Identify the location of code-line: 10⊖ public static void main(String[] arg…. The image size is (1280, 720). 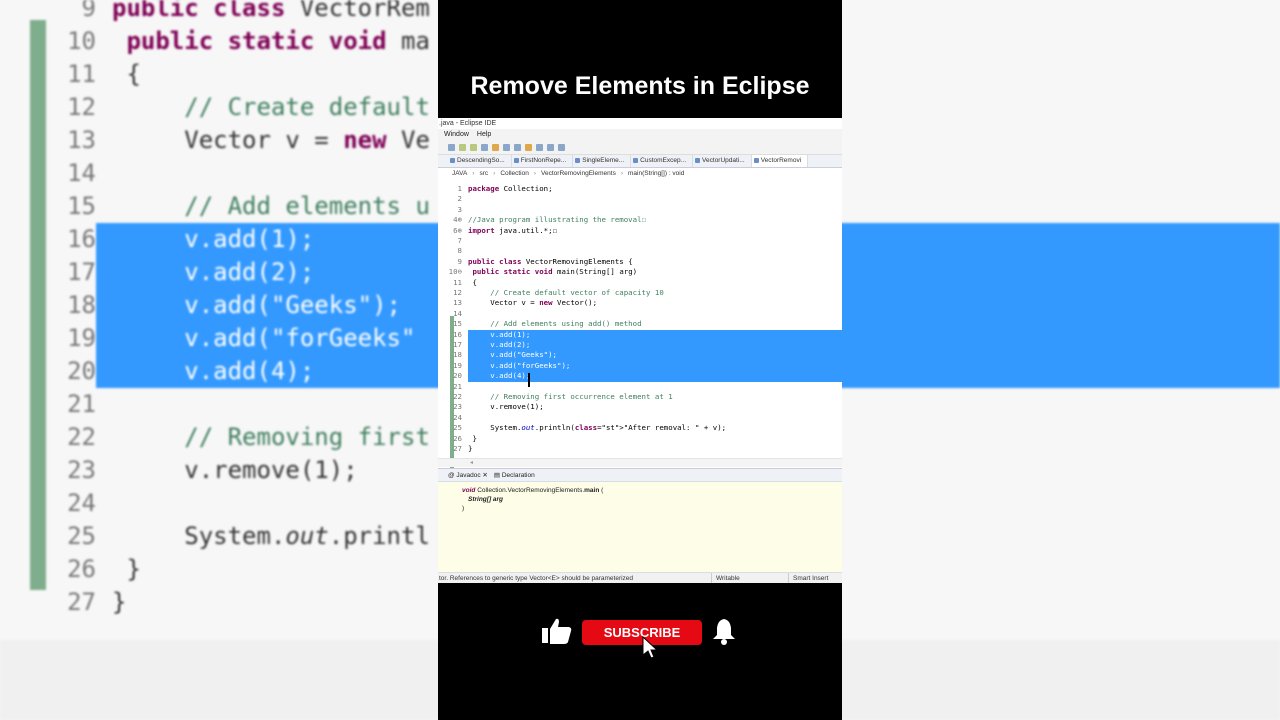
(640, 272).